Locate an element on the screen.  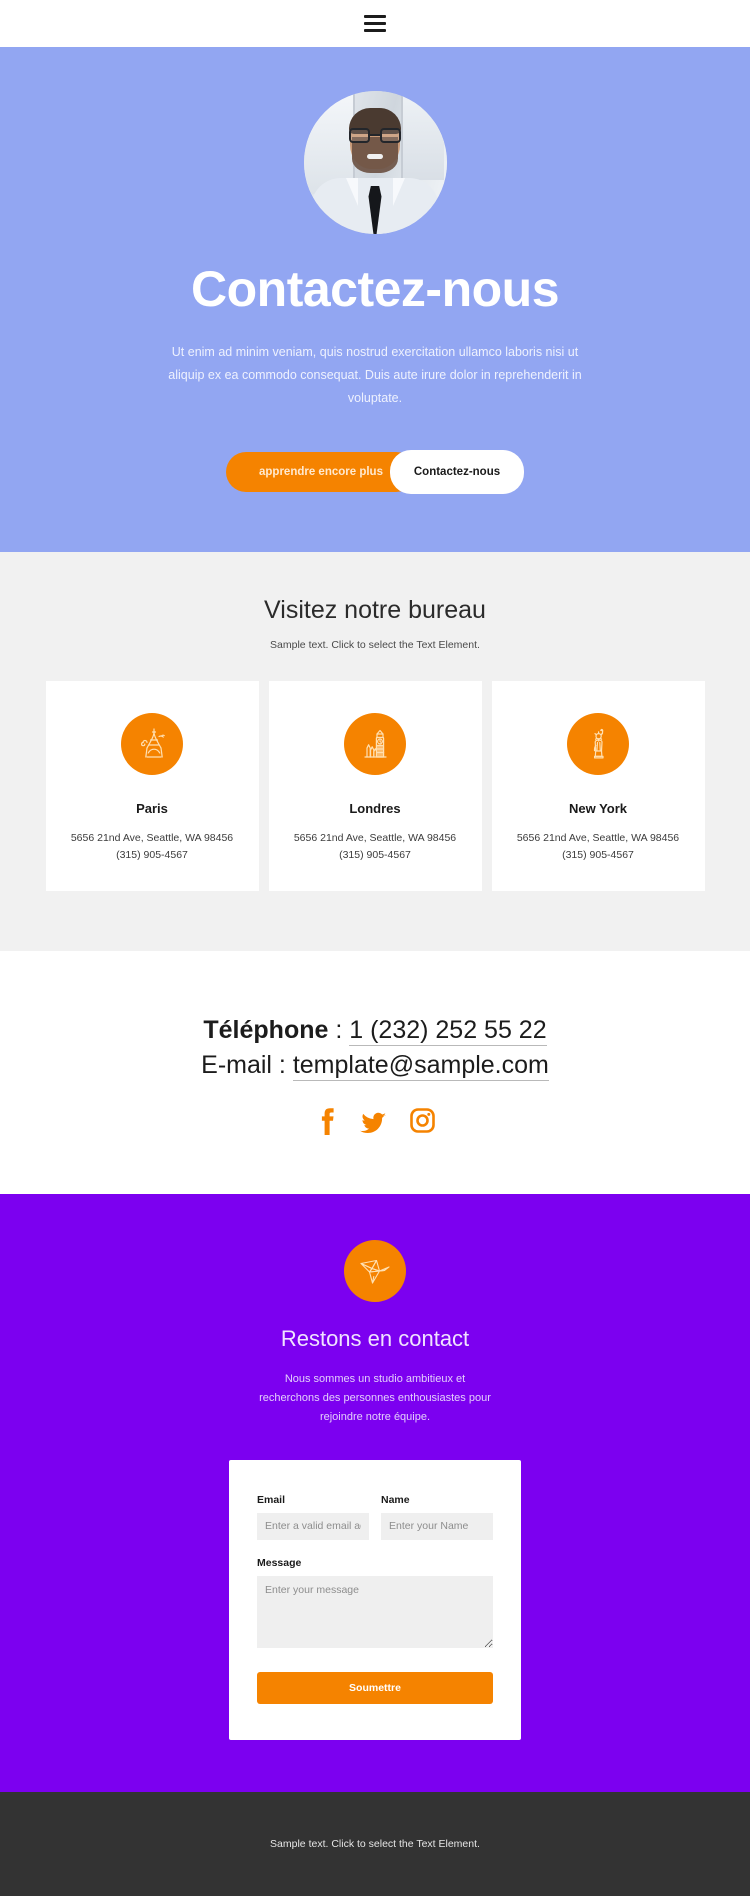
contact-us-button: Contactez-nous is located at coordinates (457, 472).